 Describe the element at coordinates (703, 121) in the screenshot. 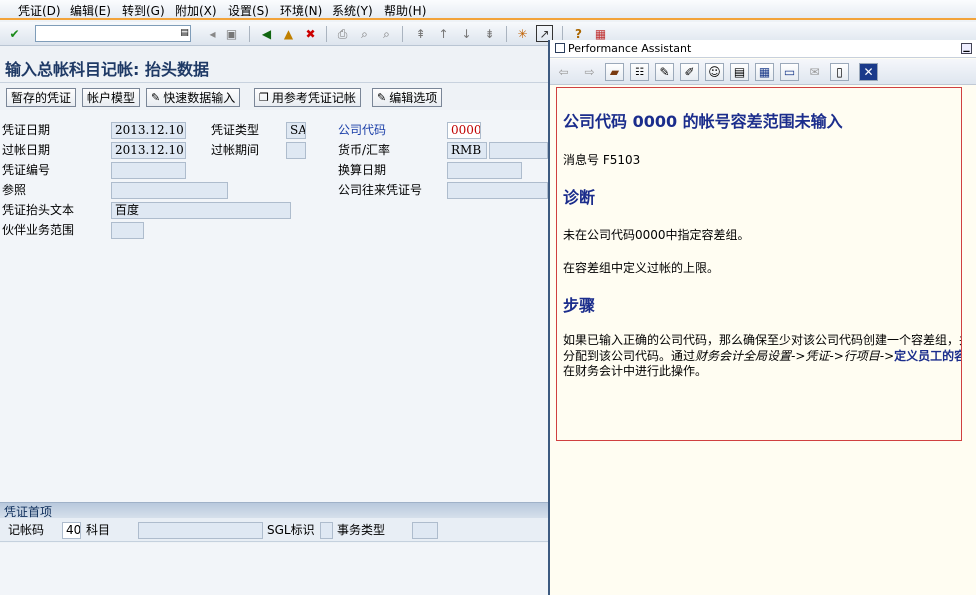

I see `message-heading: 公司代码 0000 的帐号容差范围未输入` at that location.